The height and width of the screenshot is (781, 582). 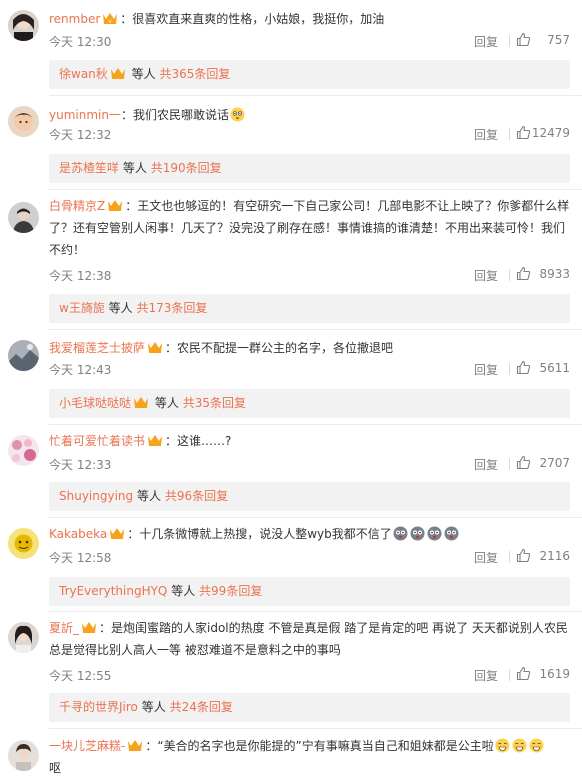 What do you see at coordinates (543, 367) in the screenshot?
I see `like-button: 5611` at bounding box center [543, 367].